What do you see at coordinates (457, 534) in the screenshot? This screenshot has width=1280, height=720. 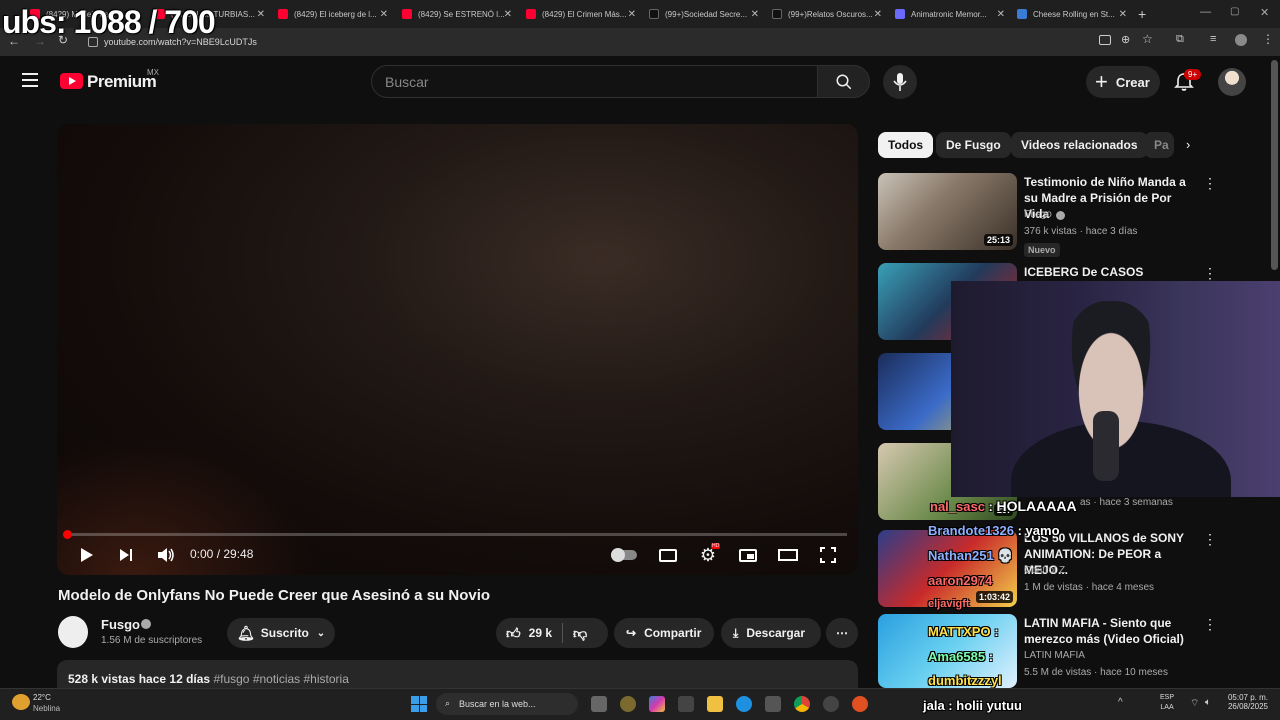 I see `progress-bar` at bounding box center [457, 534].